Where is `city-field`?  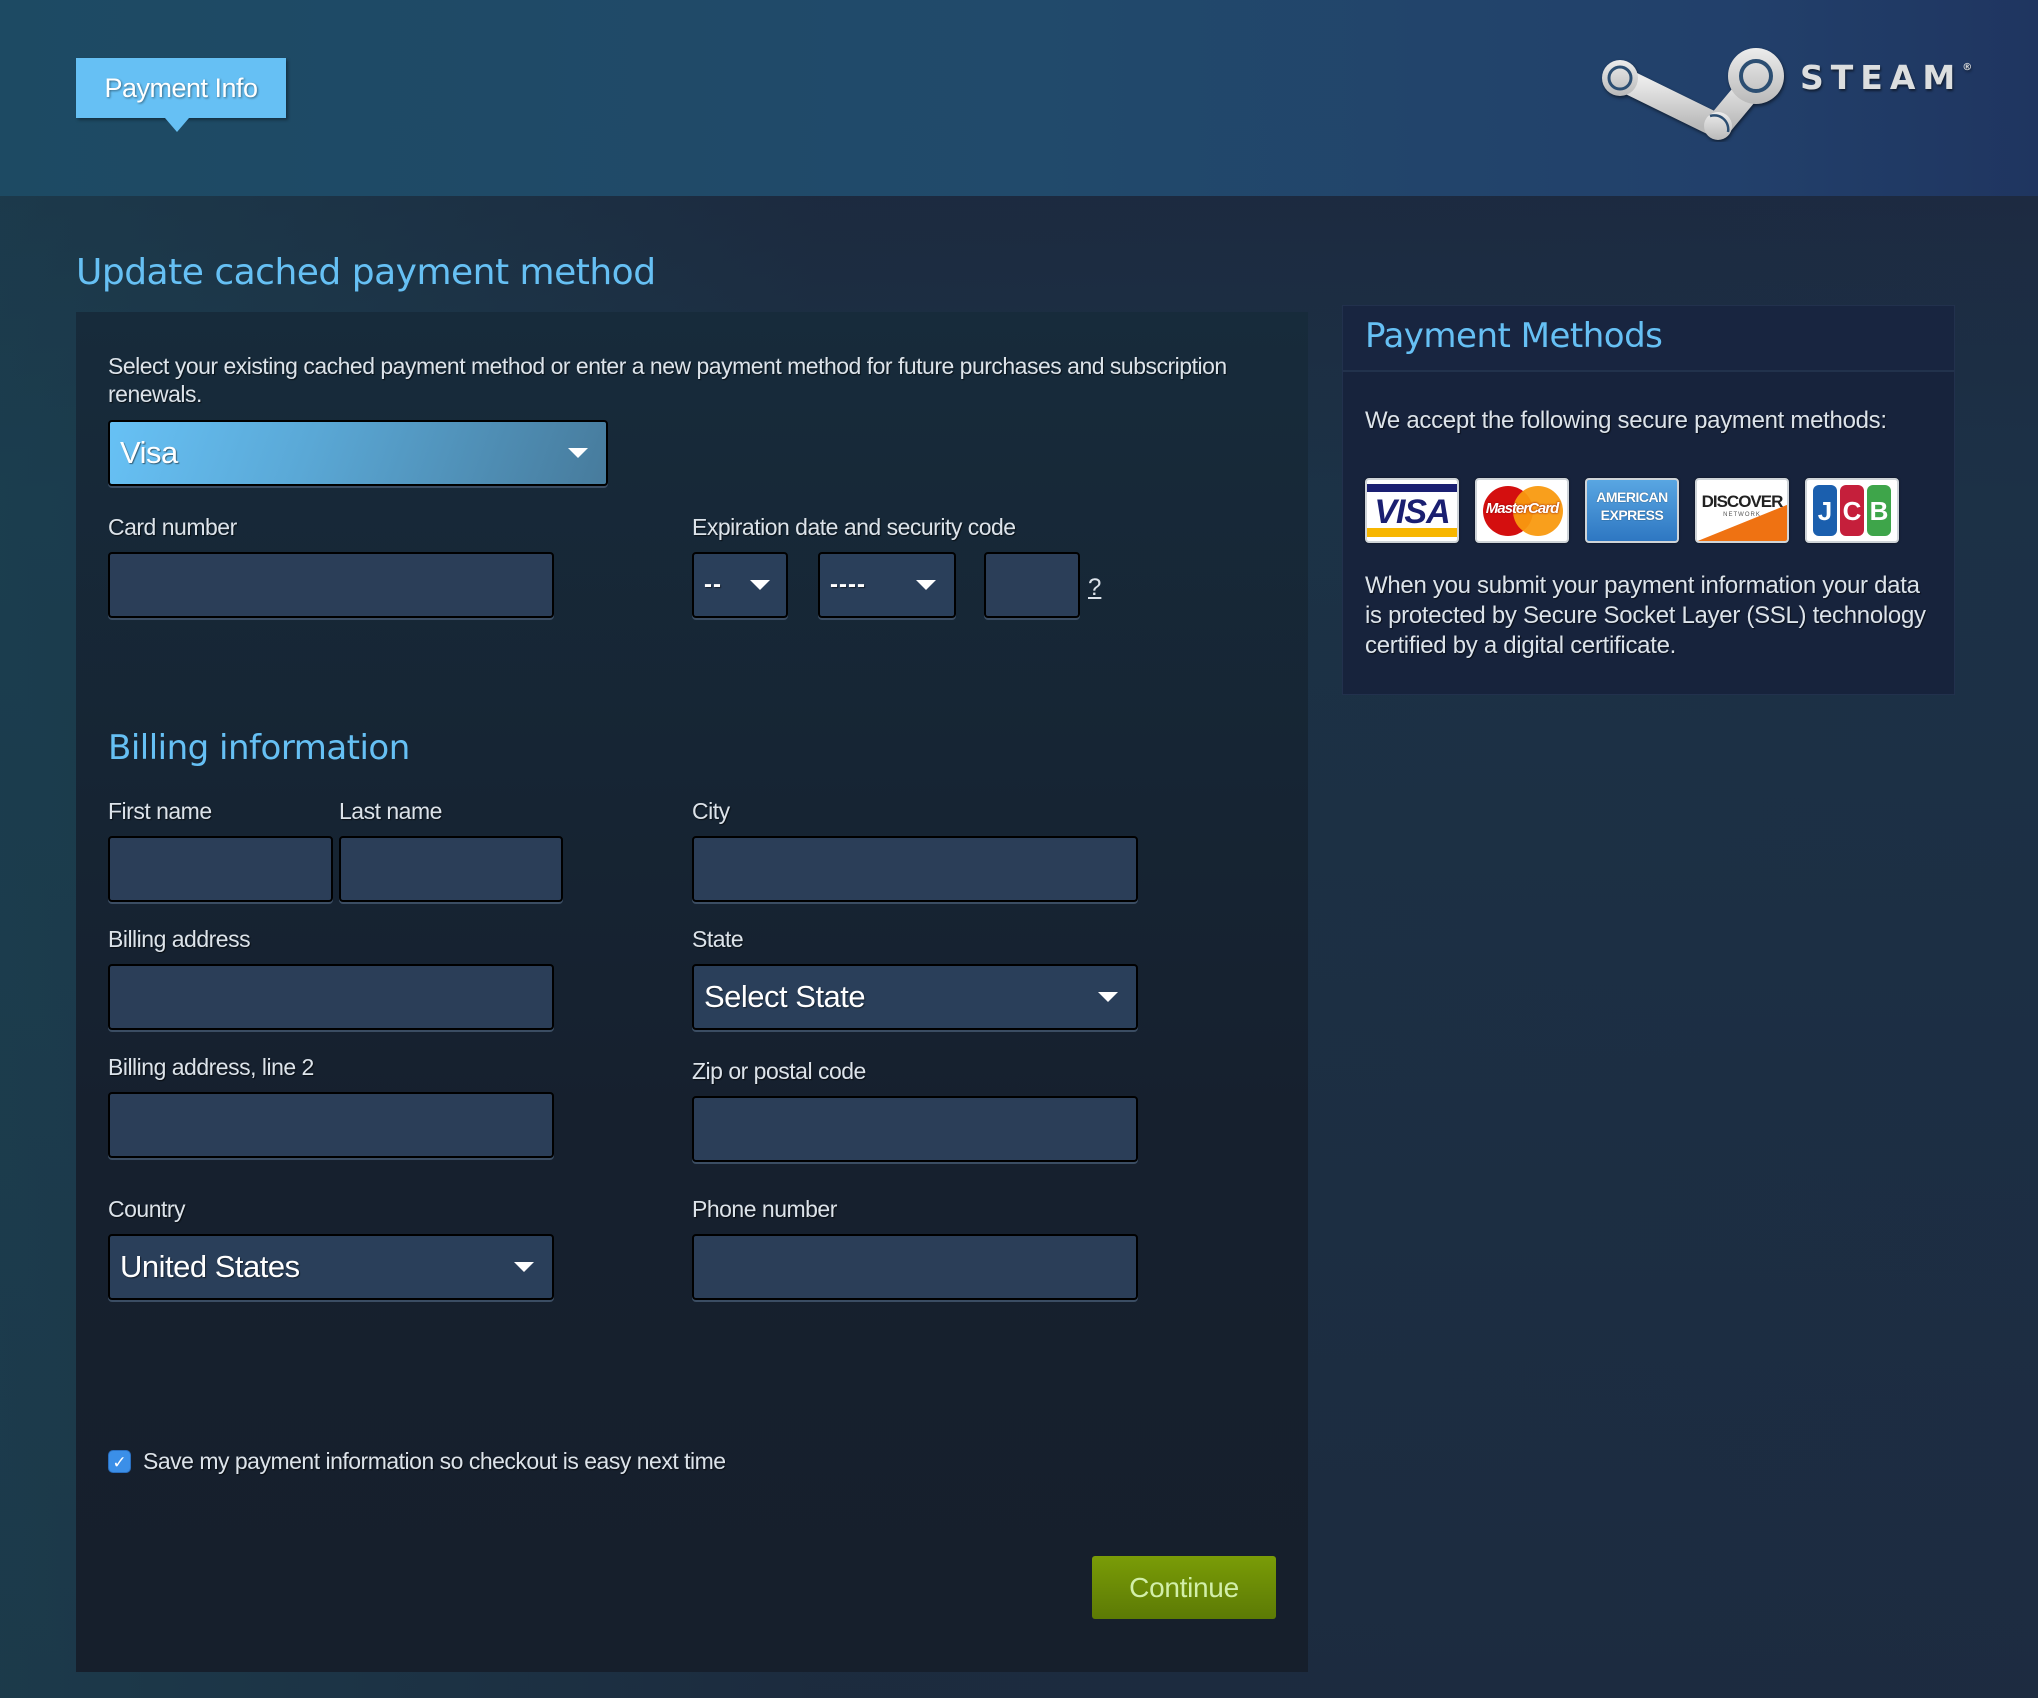
city-field is located at coordinates (915, 869).